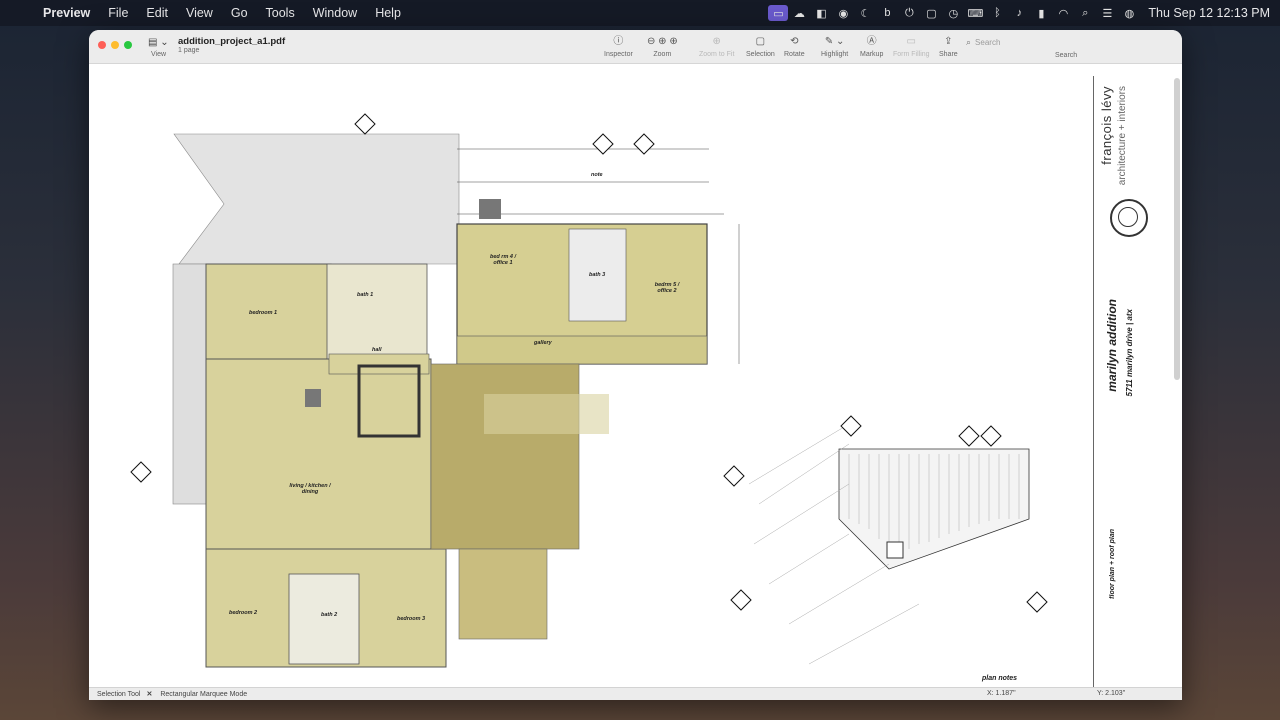  I want to click on roof-plan-outline, so click(934, 509).